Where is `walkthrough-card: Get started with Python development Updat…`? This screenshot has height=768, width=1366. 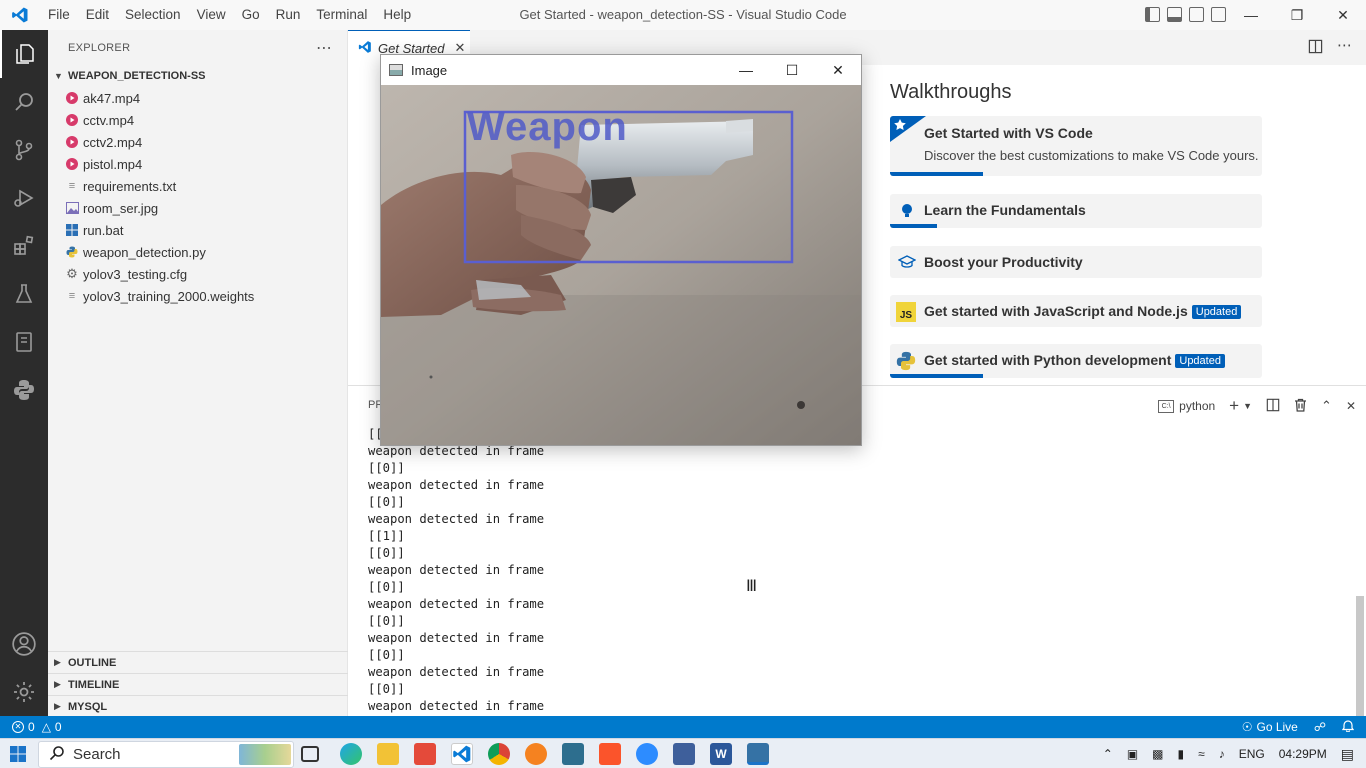 walkthrough-card: Get started with Python development Updat… is located at coordinates (1076, 361).